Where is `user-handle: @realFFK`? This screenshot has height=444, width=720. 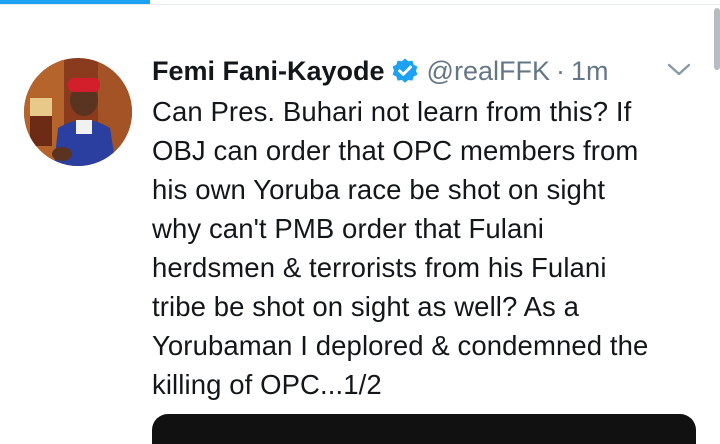
user-handle: @realFFK is located at coordinates (488, 71).